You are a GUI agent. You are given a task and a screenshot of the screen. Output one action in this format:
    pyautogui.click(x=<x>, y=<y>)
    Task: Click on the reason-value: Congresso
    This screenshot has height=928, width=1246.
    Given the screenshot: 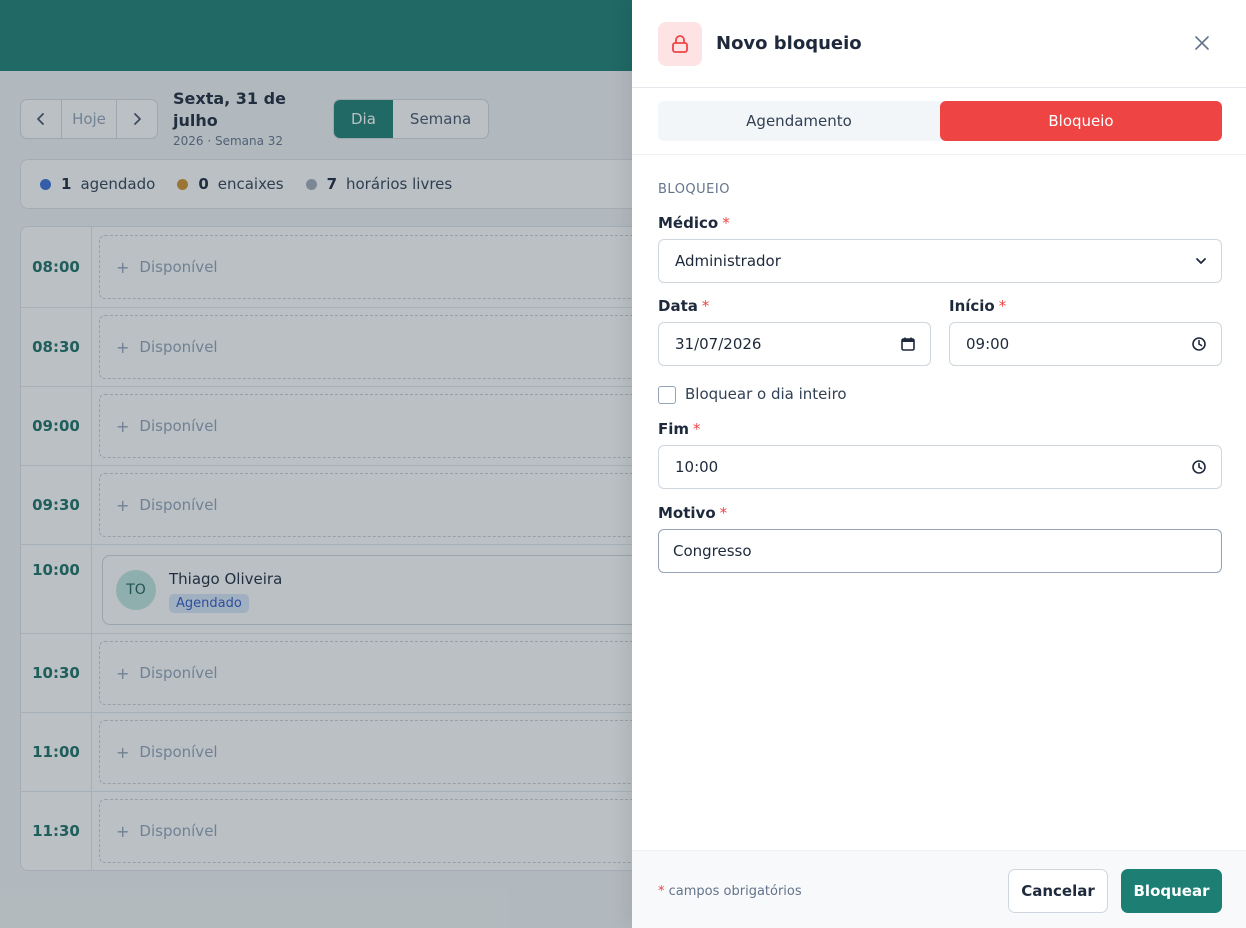 What is the action you would take?
    pyautogui.click(x=712, y=551)
    